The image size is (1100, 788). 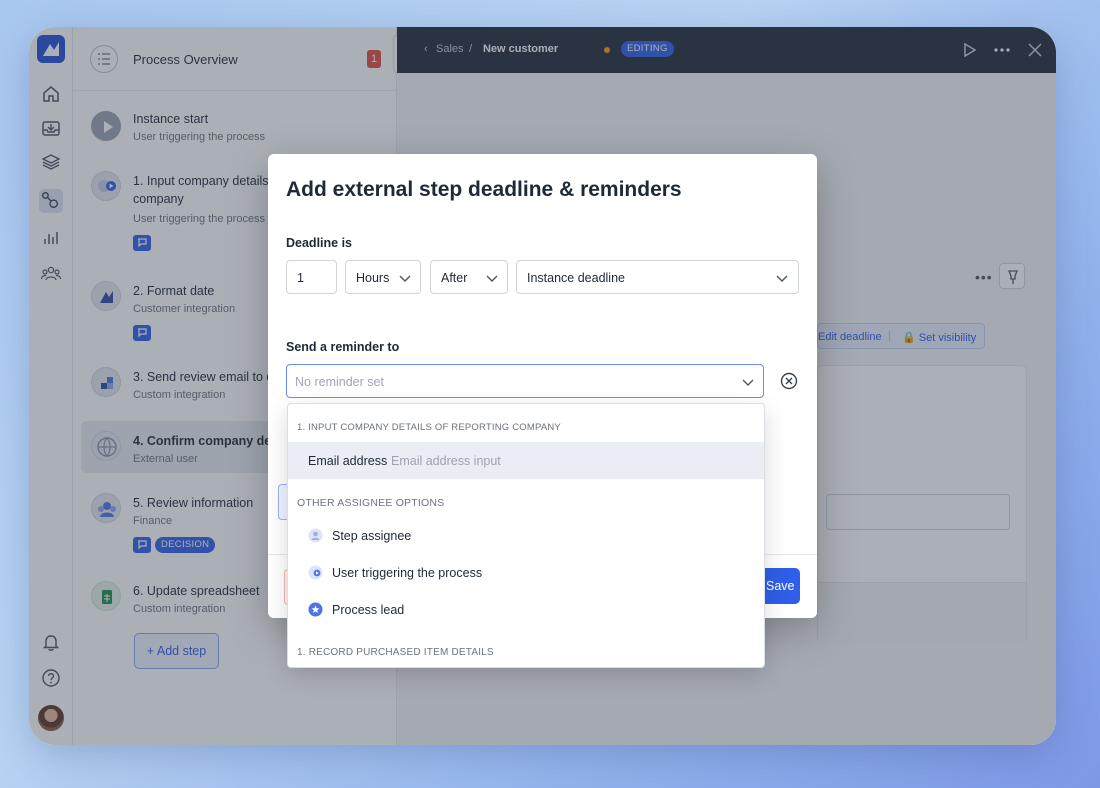 I want to click on option-label: User triggering the process, so click(x=407, y=573).